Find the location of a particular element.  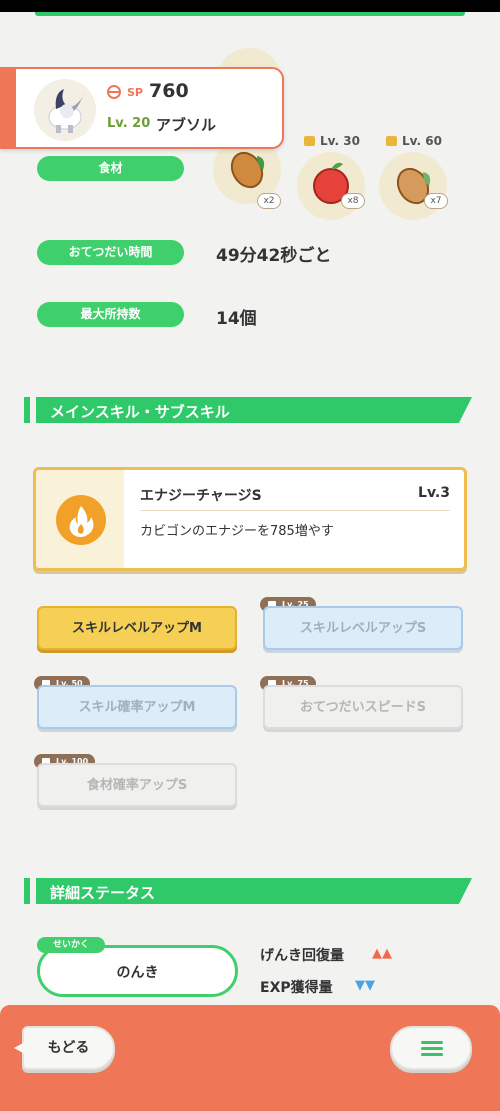

nature-tag: せいかく is located at coordinates (71, 945).